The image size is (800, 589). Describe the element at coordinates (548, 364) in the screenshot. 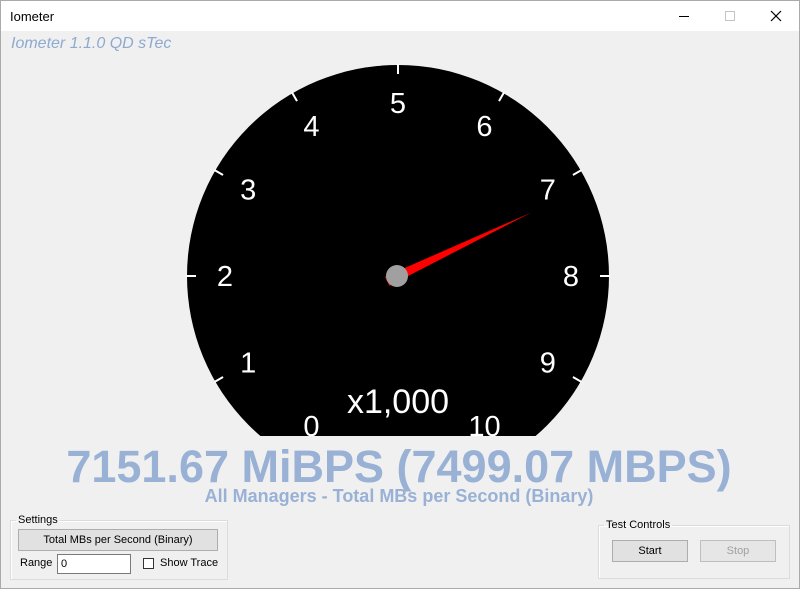

I see `gauge-tick-label: 9` at that location.